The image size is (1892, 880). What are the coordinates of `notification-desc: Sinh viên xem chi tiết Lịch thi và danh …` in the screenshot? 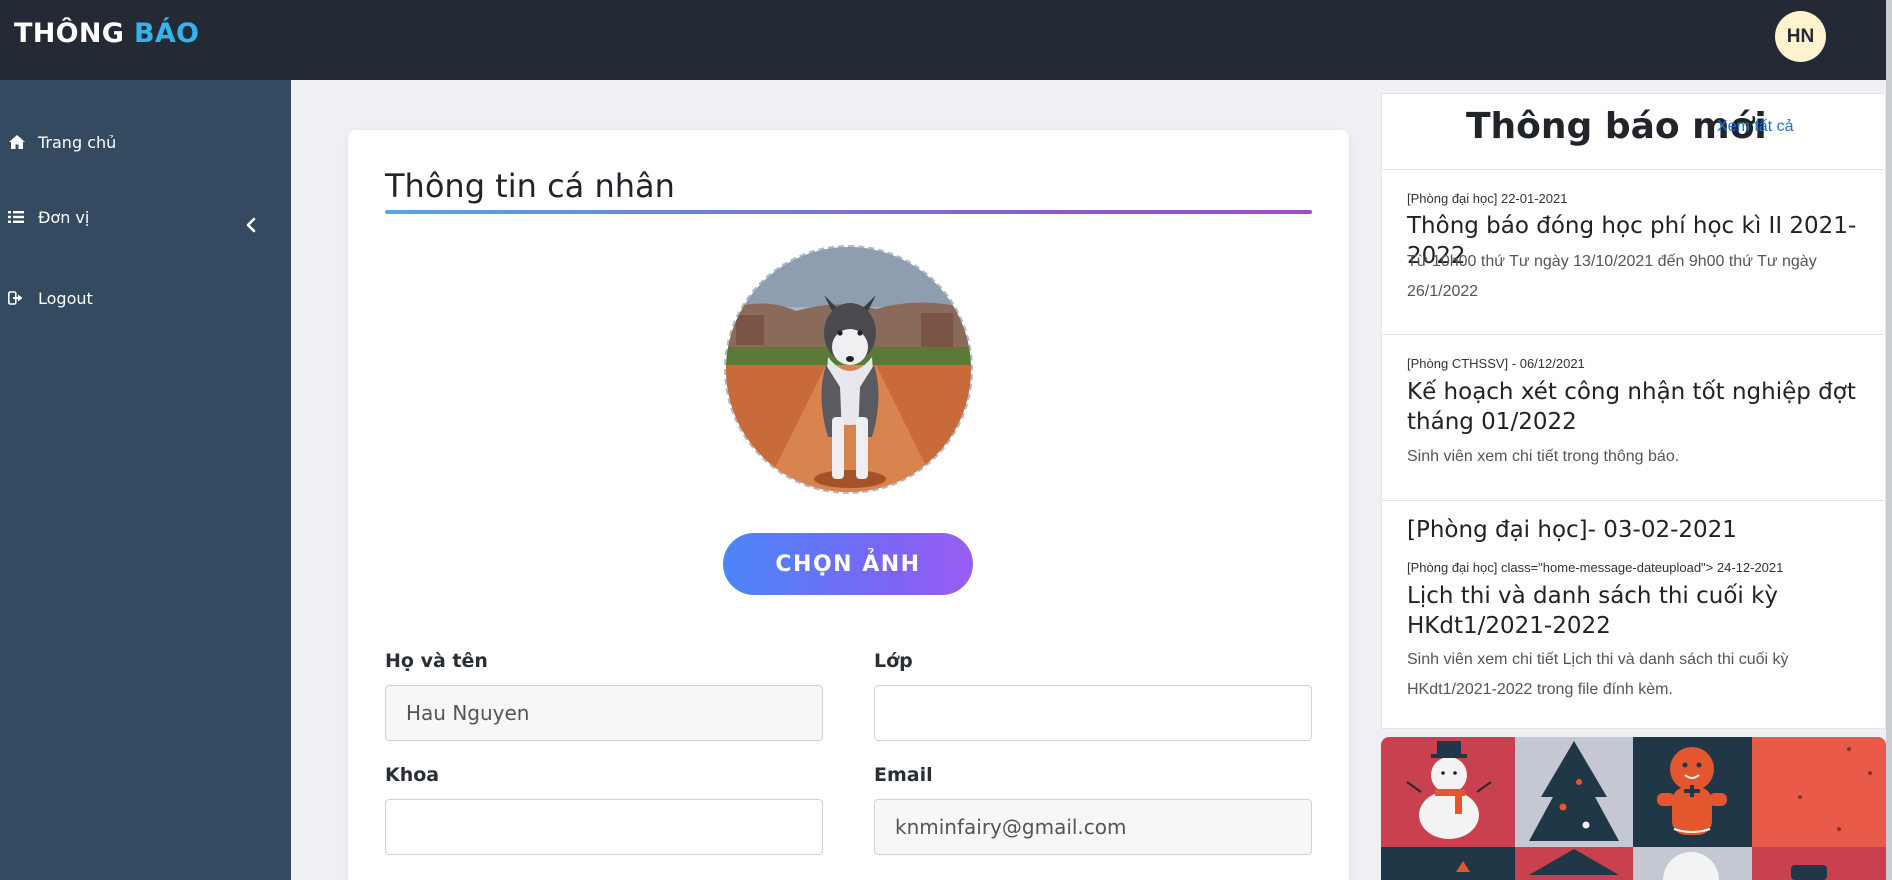 It's located at (1598, 674).